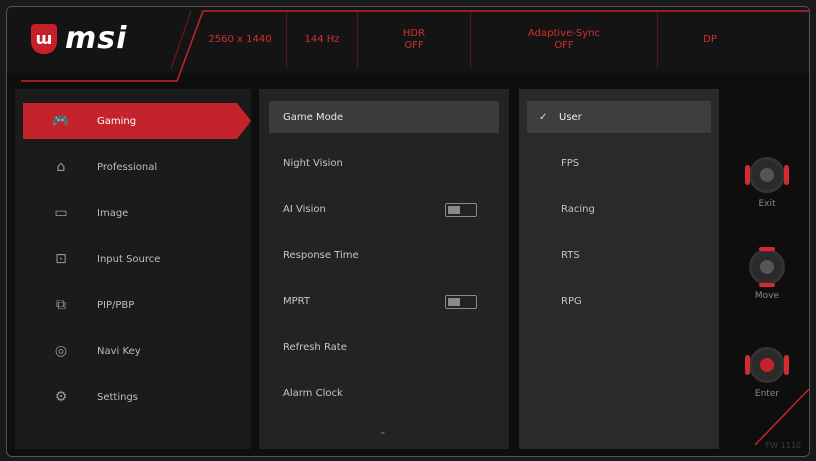 Image resolution: width=816 pixels, height=461 pixels. I want to click on move-label: Move, so click(767, 296).